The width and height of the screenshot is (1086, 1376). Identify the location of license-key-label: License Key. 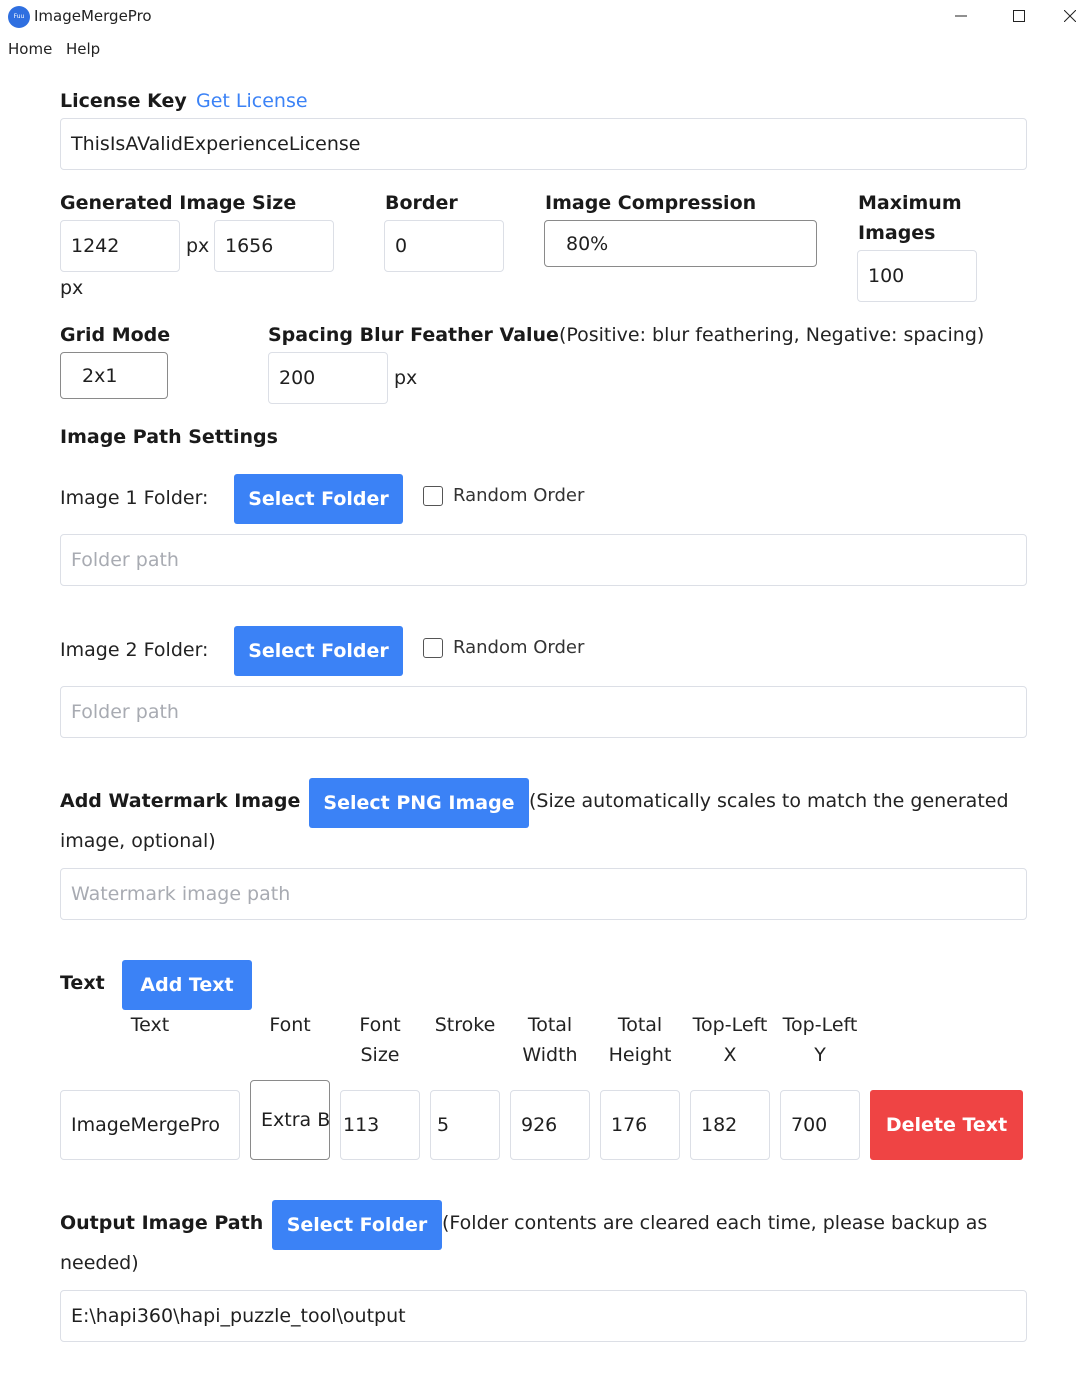
(123, 101).